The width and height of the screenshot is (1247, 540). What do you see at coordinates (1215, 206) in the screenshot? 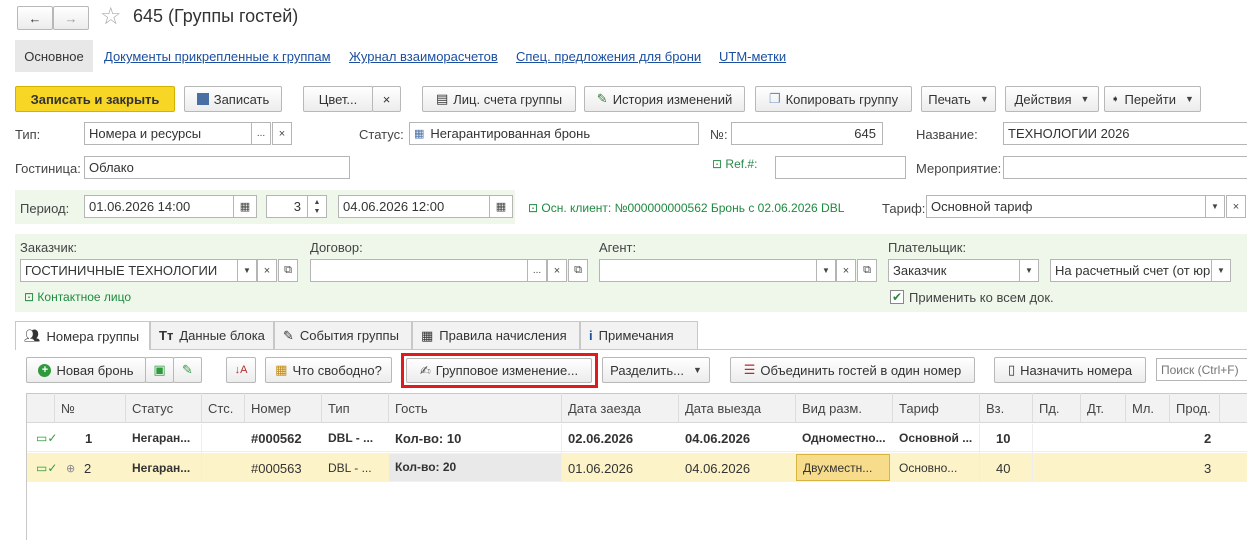
I see `tariff-dropdown-button: ▼` at bounding box center [1215, 206].